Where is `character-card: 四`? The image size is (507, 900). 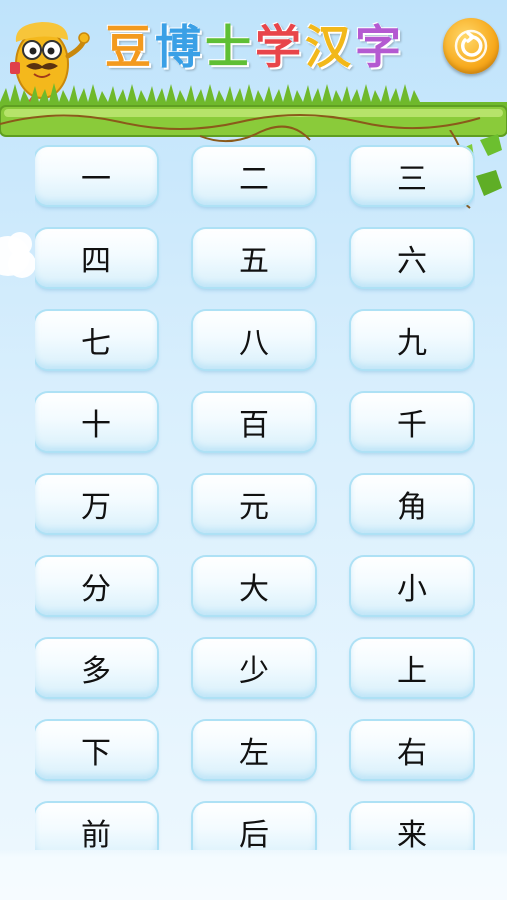
character-card: 四 is located at coordinates (96, 258).